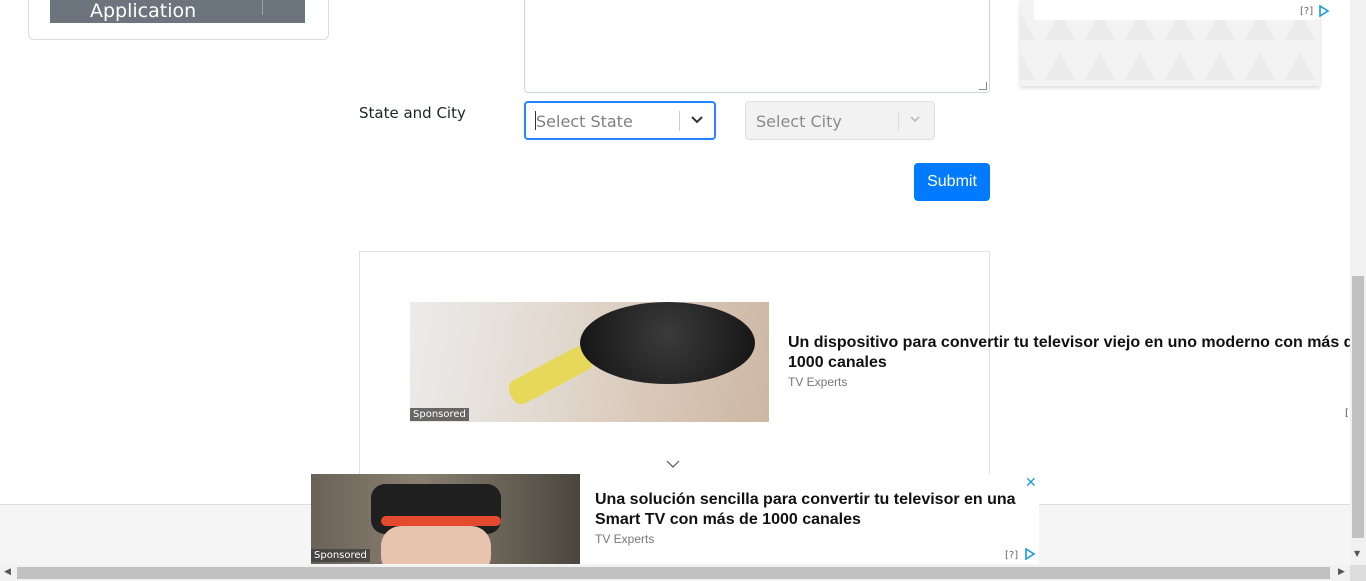  Describe the element at coordinates (679, 121) in the screenshot. I see `state-select-divider` at that location.